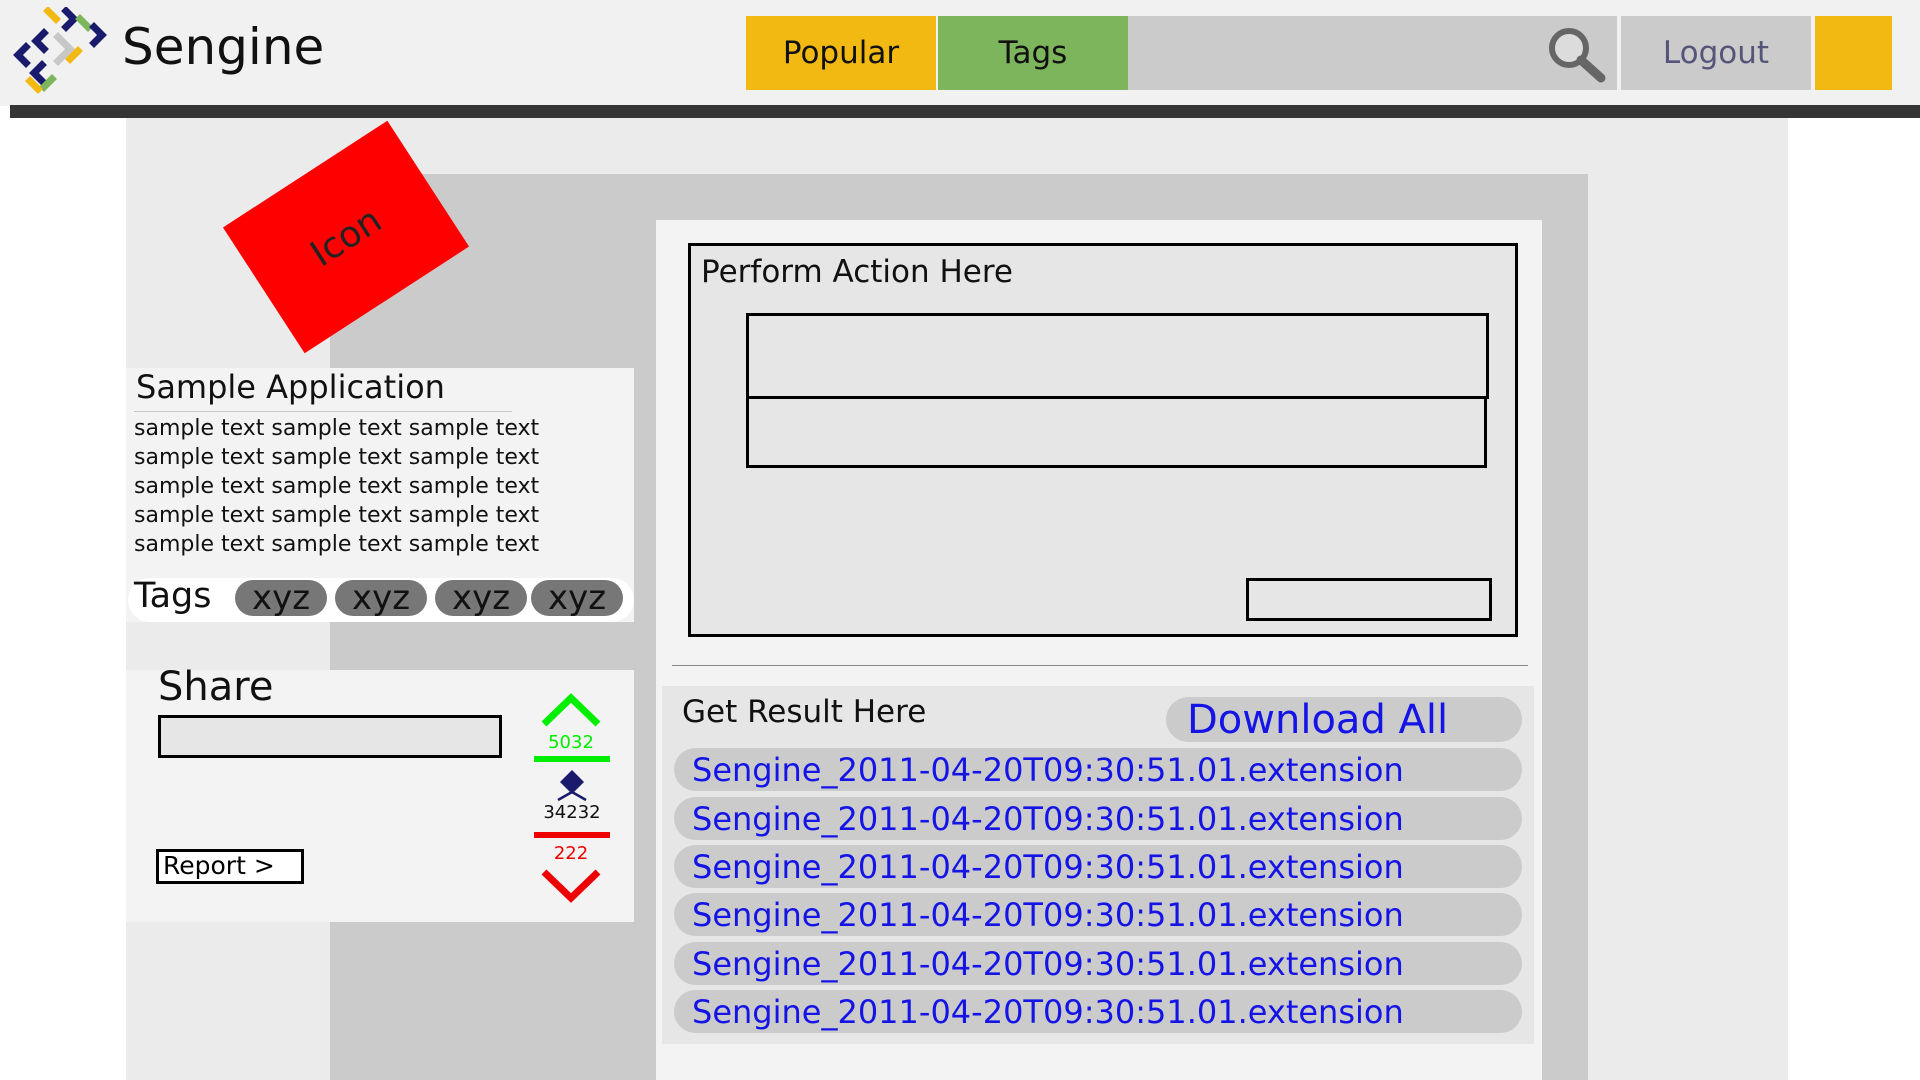 The height and width of the screenshot is (1080, 1920). What do you see at coordinates (572, 812) in the screenshot?
I see `score-count: 34232` at bounding box center [572, 812].